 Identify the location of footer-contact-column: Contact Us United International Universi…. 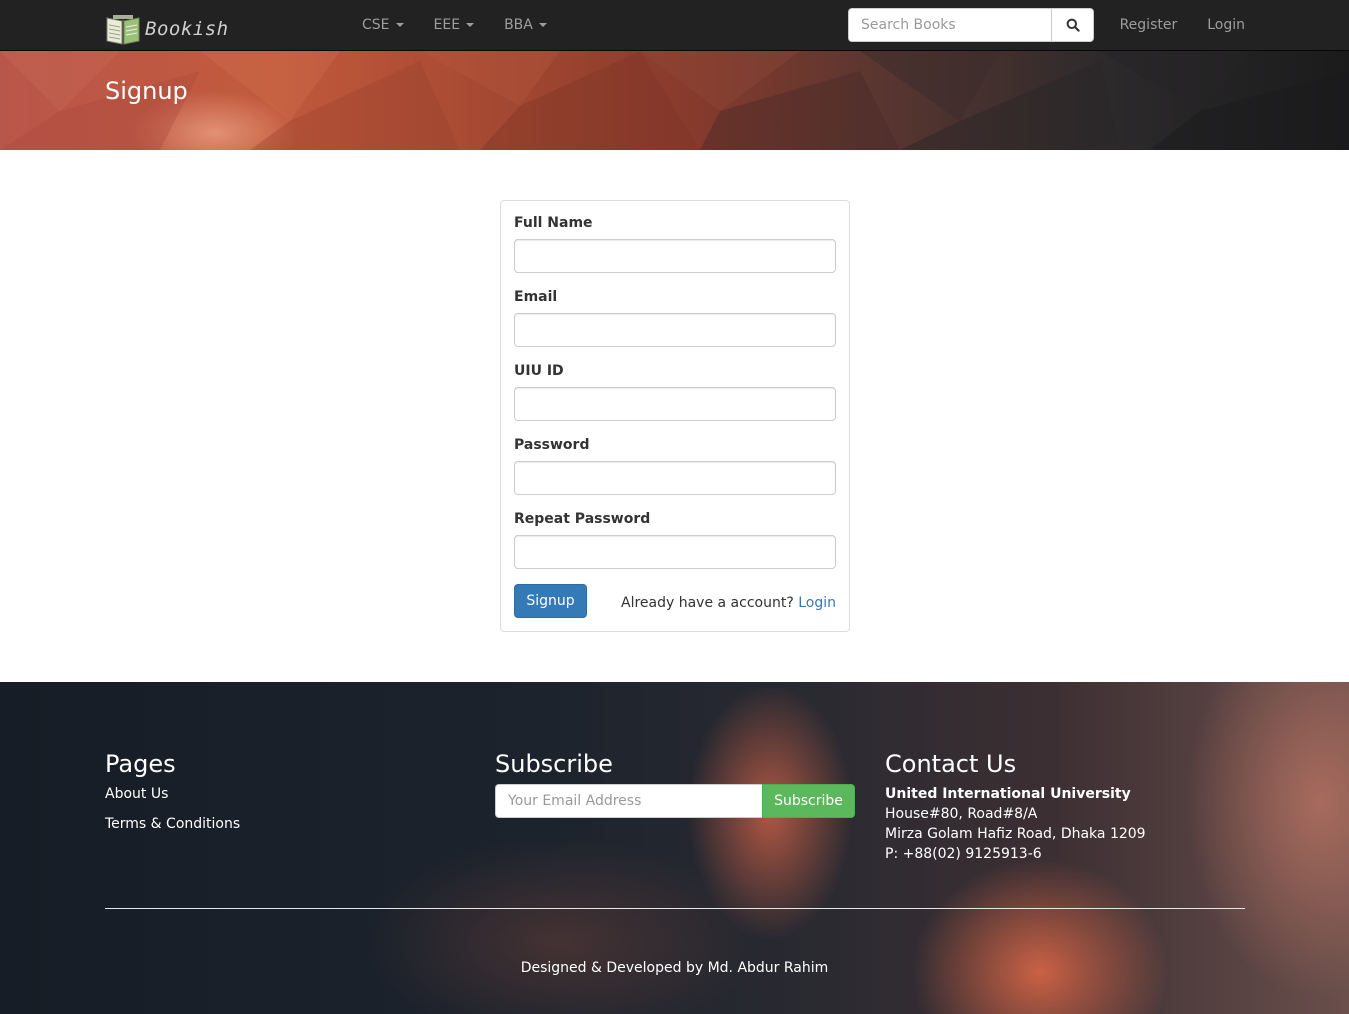
(1015, 807).